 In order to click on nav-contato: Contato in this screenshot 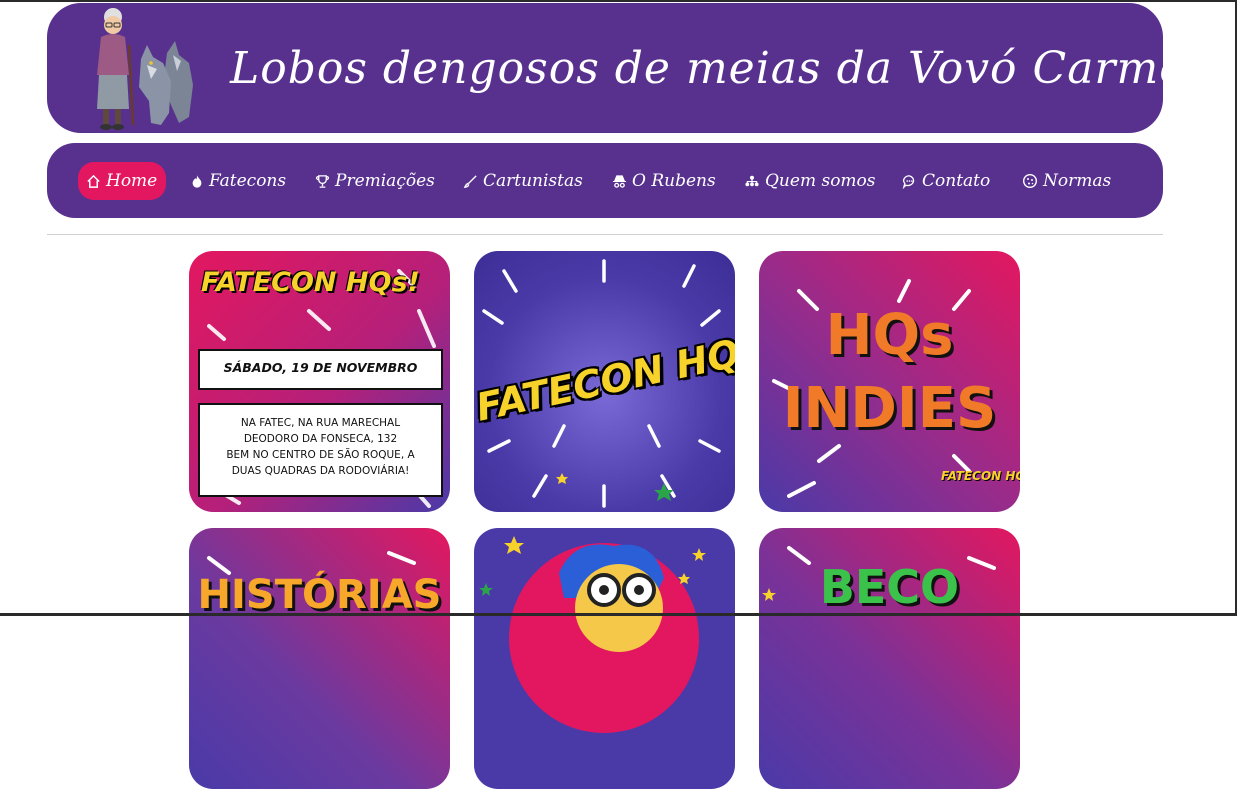, I will do `click(946, 181)`.